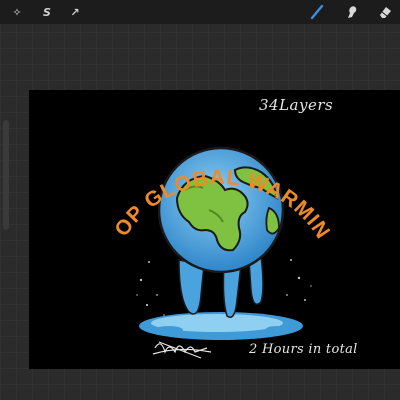  Describe the element at coordinates (200, 12) in the screenshot. I see `top-toolbar: ✧ S ↗` at that location.